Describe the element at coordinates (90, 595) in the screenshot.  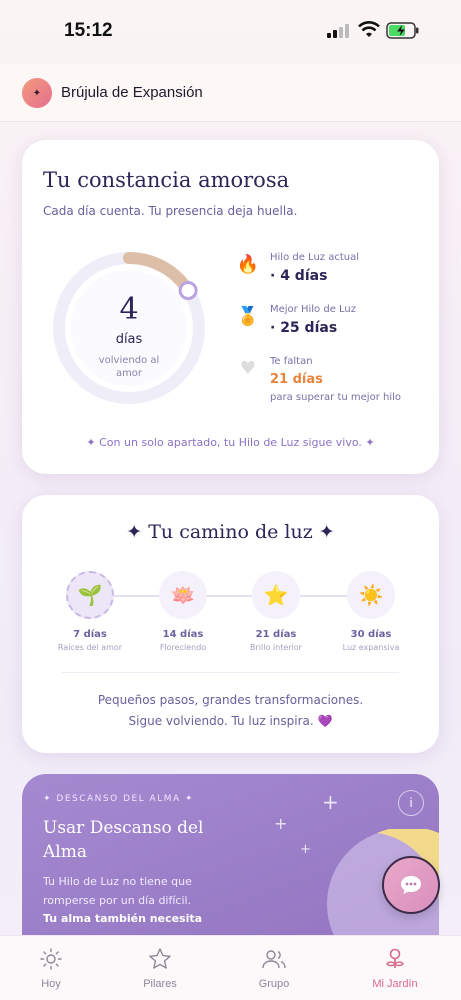
I see `sprout-icon: 🌱` at that location.